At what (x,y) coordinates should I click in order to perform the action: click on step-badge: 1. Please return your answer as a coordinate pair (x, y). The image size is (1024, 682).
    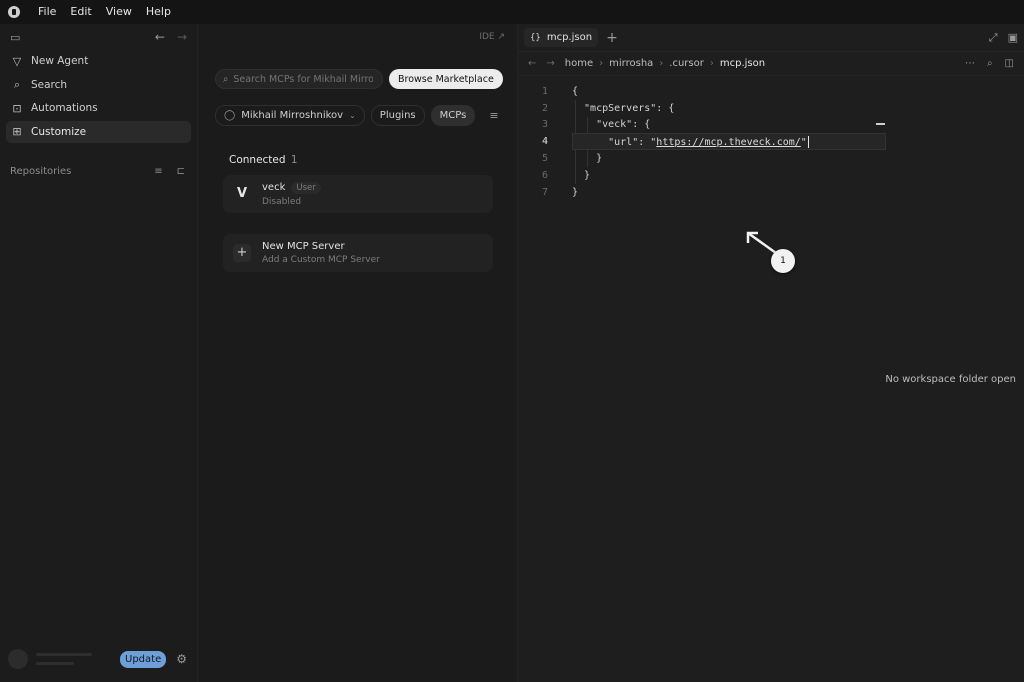
    Looking at the image, I should click on (783, 261).